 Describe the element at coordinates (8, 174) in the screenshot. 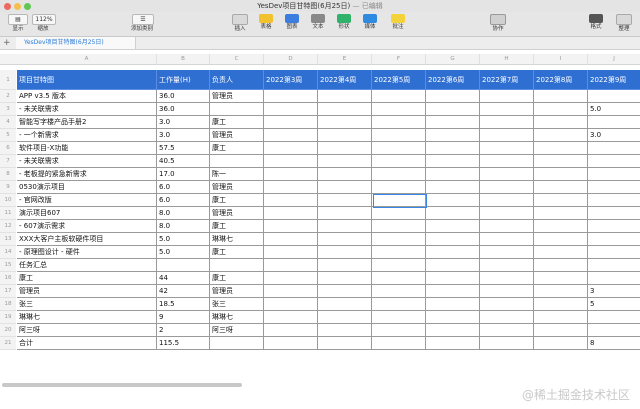

I see `row-number: 8` at that location.